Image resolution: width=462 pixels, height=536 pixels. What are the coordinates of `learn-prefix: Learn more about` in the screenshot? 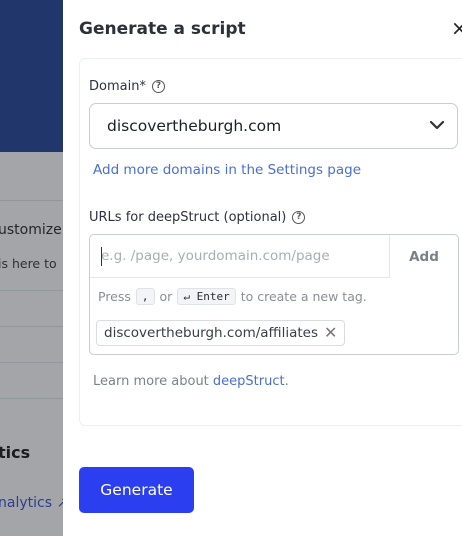 It's located at (153, 381).